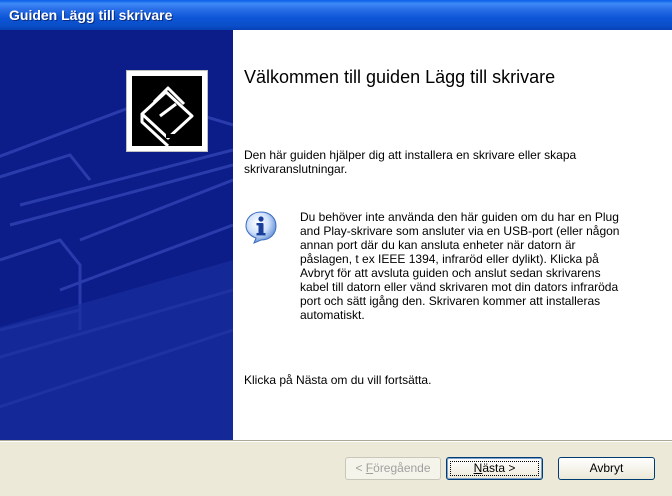  I want to click on title-bar: Guiden Lägg till skrivare, so click(336, 15).